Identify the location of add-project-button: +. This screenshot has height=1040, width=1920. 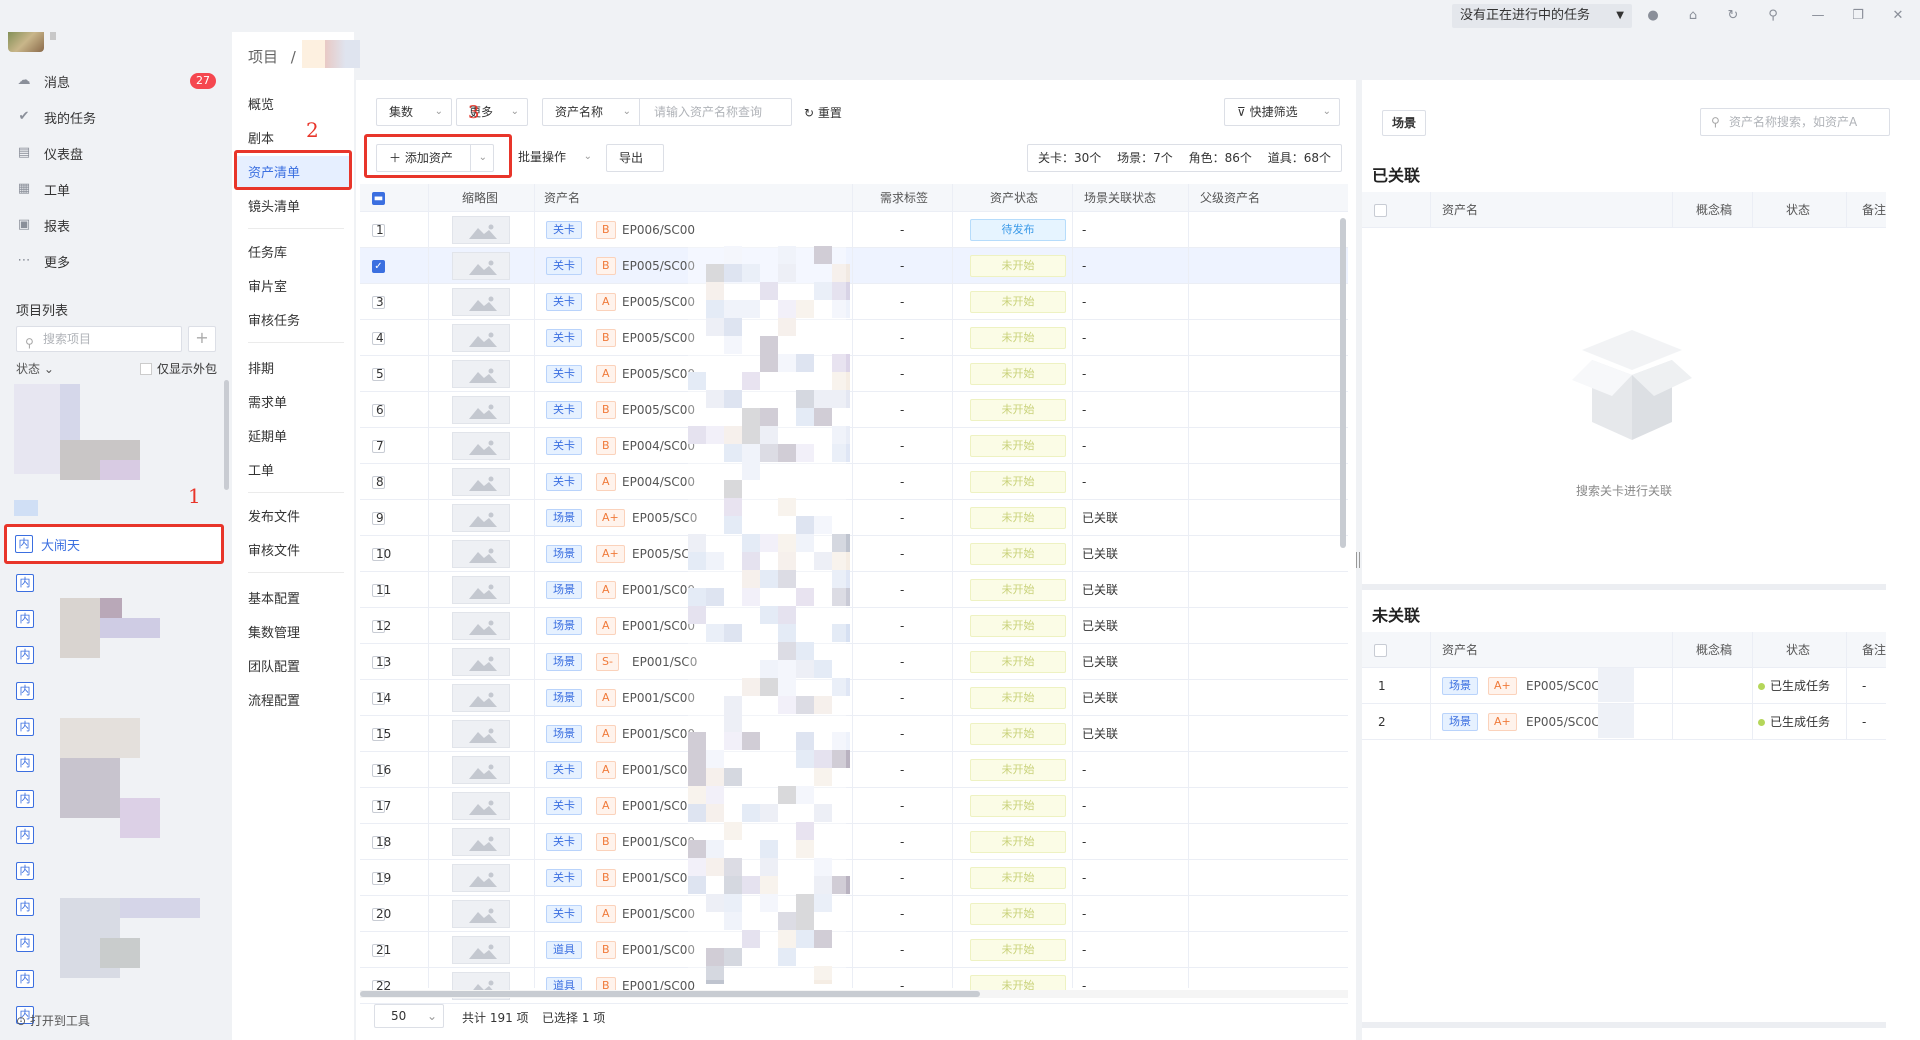
(202, 339).